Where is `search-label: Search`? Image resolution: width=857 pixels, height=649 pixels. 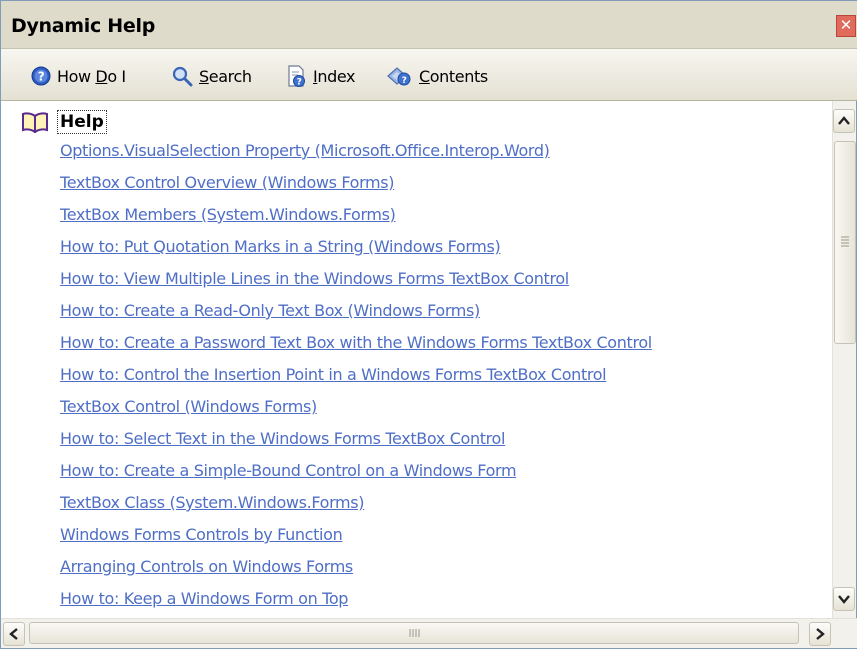
search-label: Search is located at coordinates (225, 76).